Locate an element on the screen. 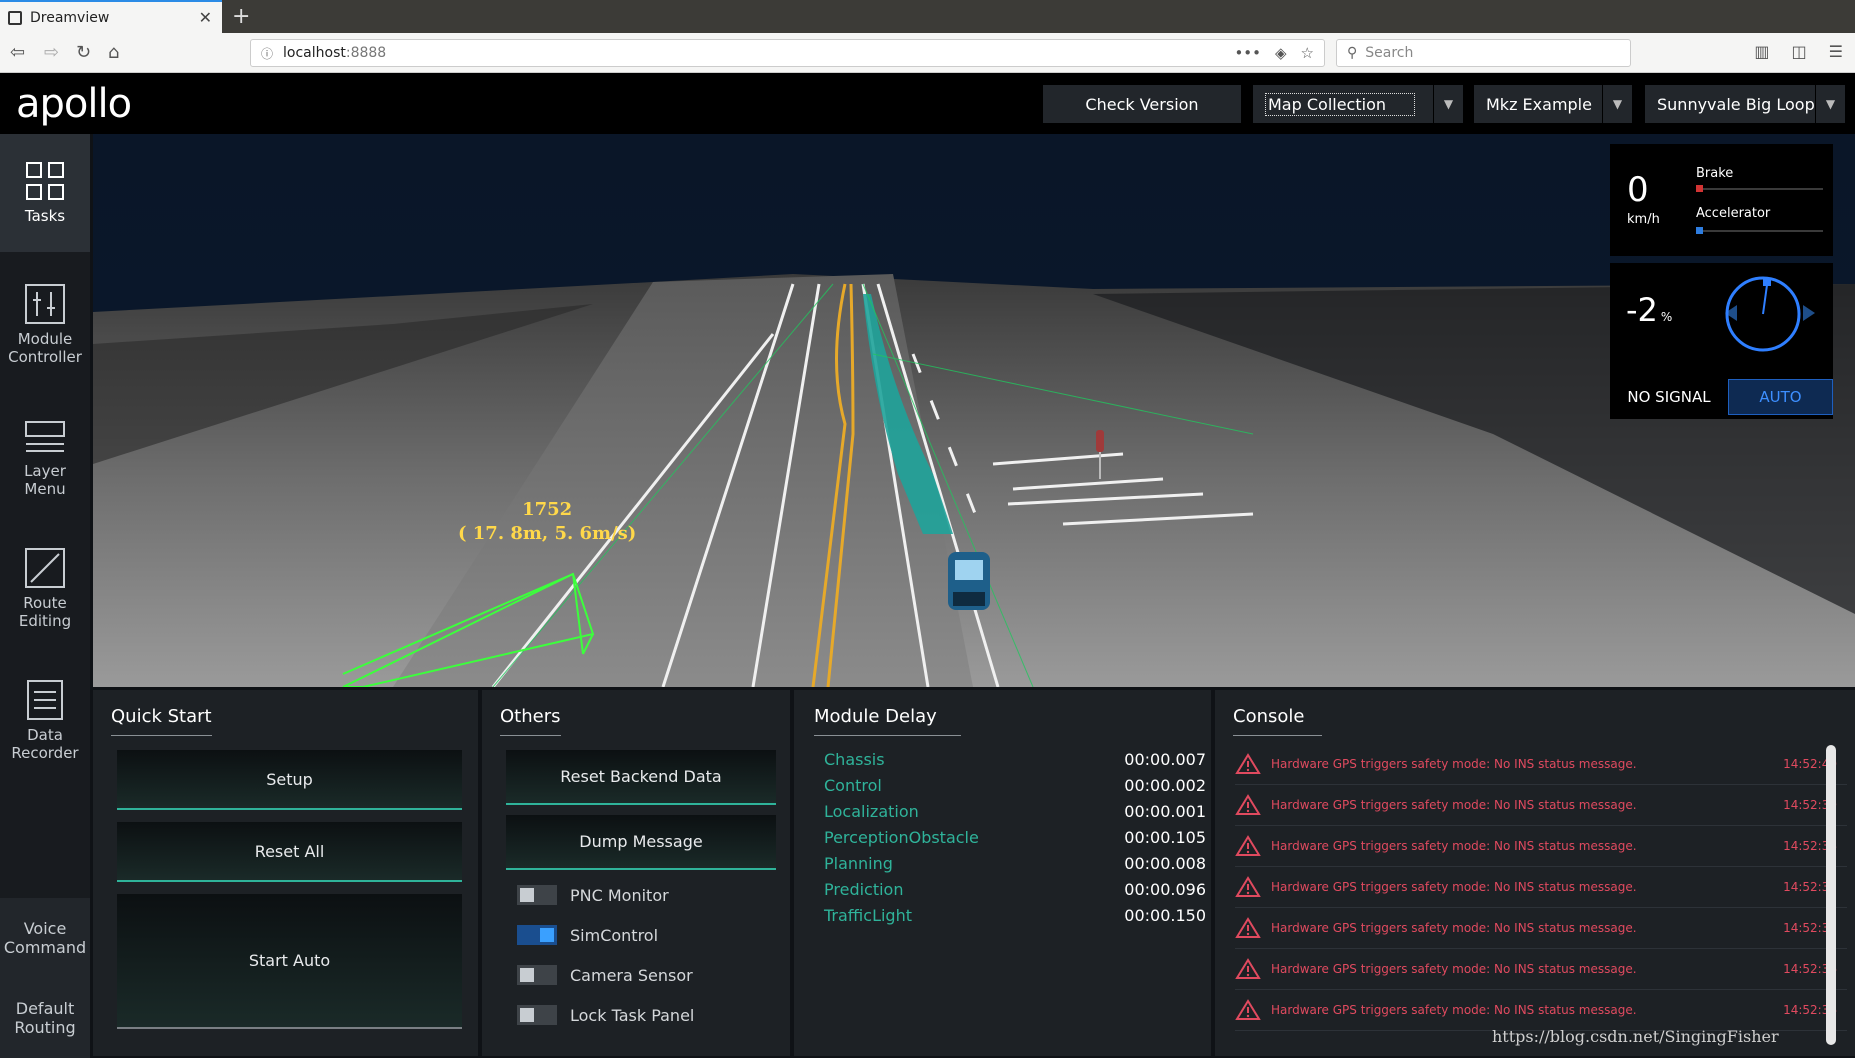 This screenshot has width=1855, height=1058. url-bar: ⓘ localhost:8888 ••• ◈ ☆ is located at coordinates (787, 53).